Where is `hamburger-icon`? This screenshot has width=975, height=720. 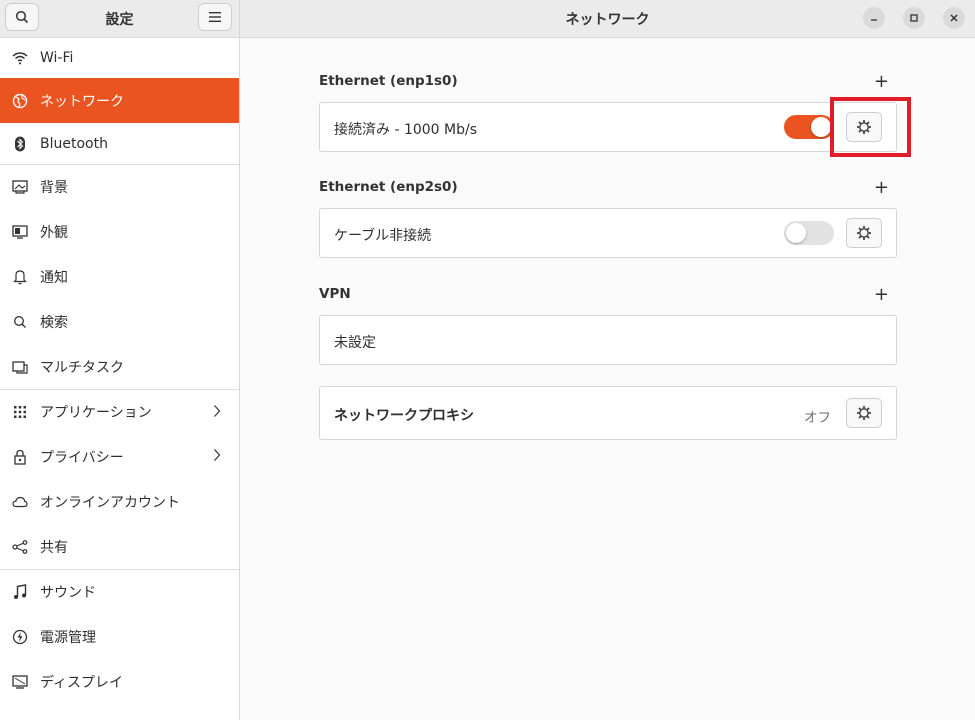 hamburger-icon is located at coordinates (215, 17).